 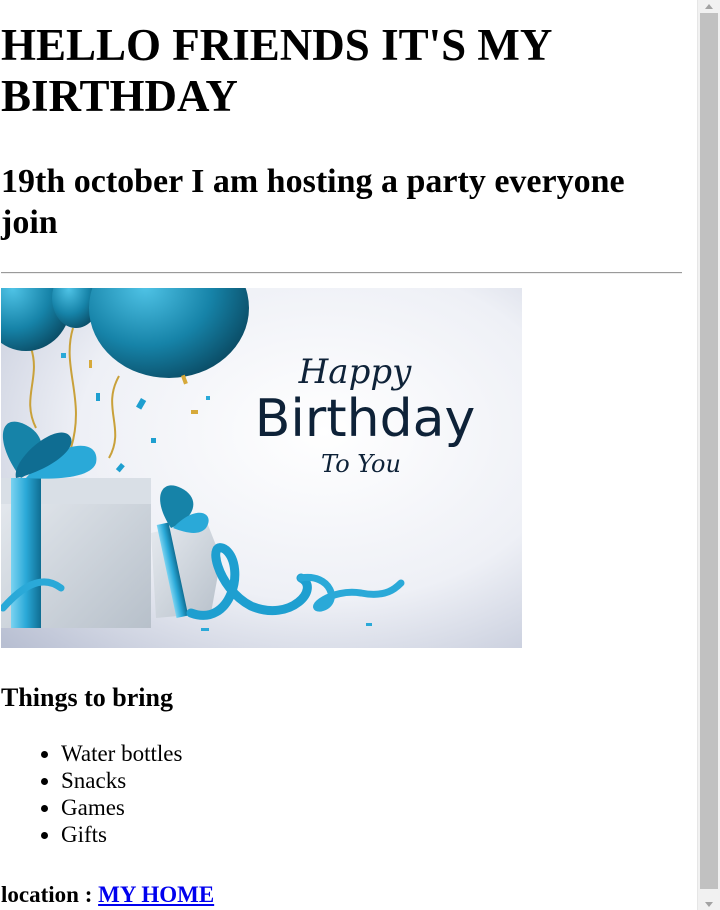 I want to click on vertical-scrollbar, so click(x=708, y=455).